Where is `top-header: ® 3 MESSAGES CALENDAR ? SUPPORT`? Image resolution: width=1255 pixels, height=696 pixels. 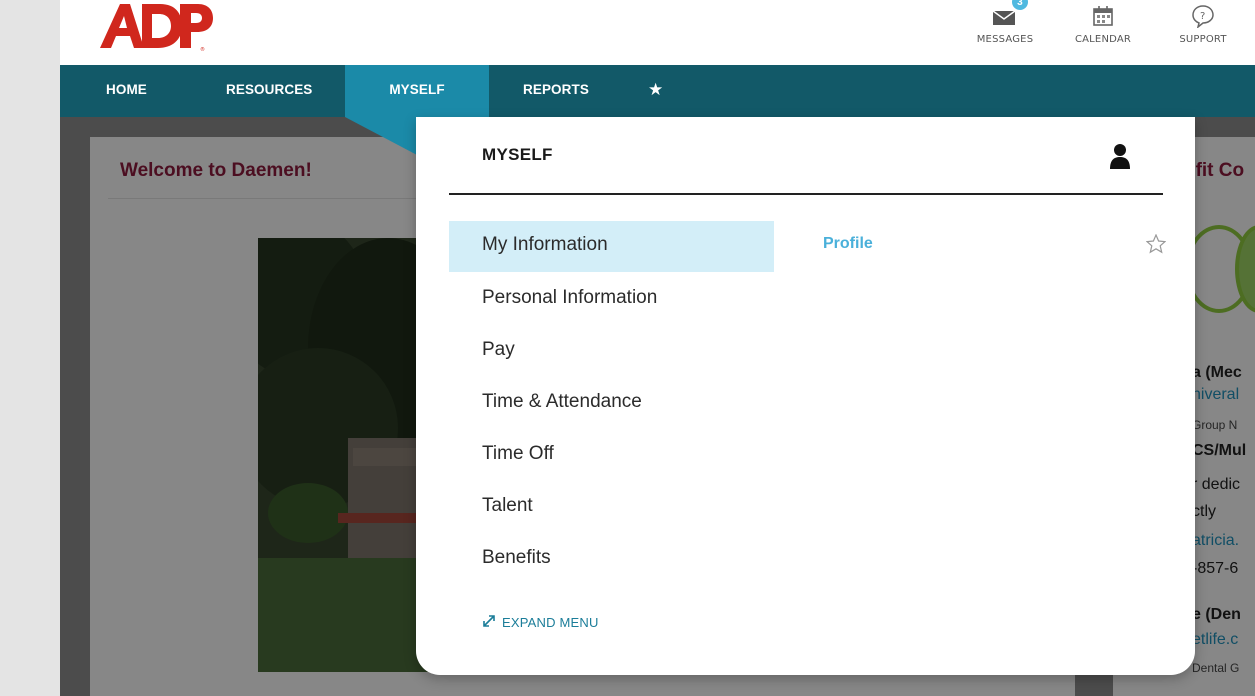
top-header: ® 3 MESSAGES CALENDAR ? SUPPORT is located at coordinates (657, 32).